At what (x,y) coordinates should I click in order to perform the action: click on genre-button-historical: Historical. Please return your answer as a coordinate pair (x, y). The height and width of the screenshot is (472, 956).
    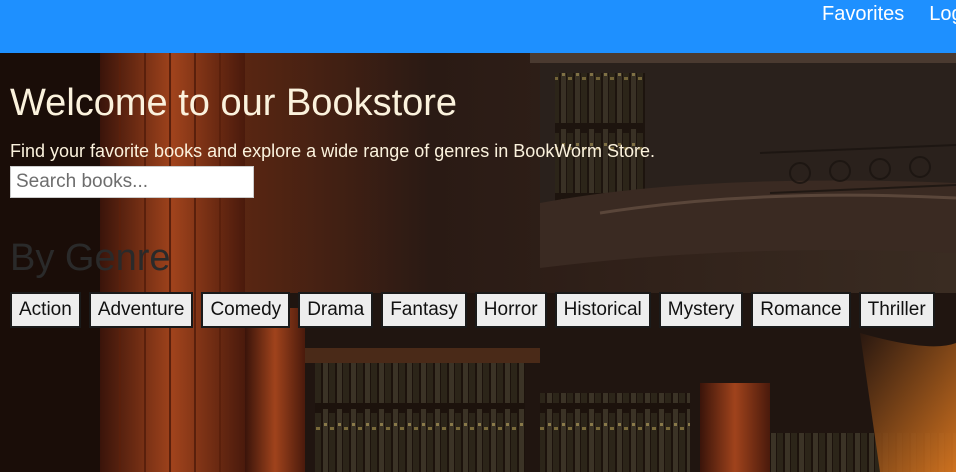
    Looking at the image, I should click on (602, 310).